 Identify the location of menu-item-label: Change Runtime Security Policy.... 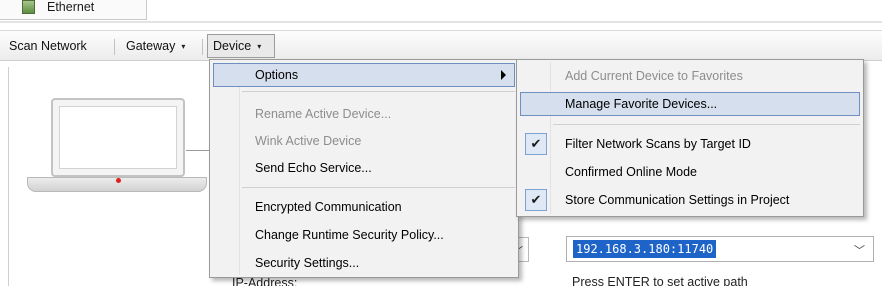
(349, 235).